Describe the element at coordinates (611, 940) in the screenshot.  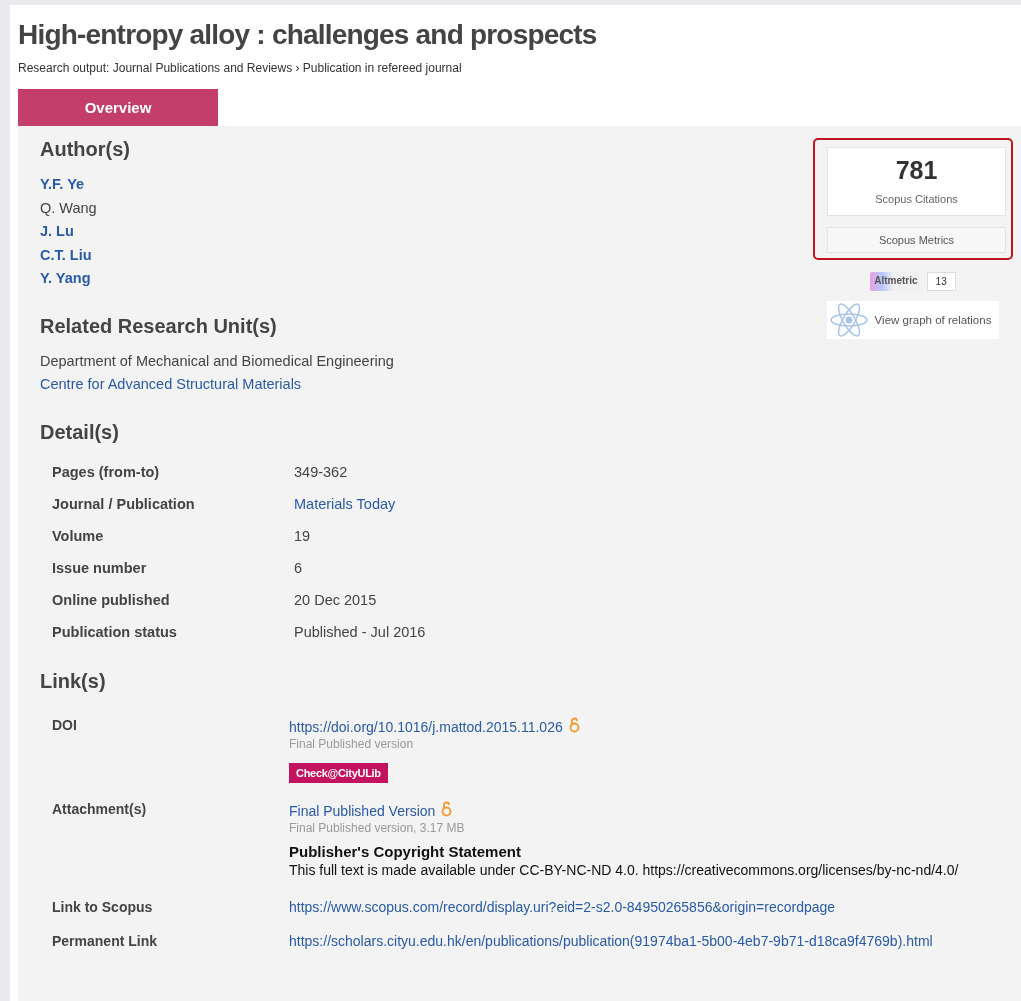
I see `link: https://scholars.cityu.edu.hk/en/publications/publication(91974ba1-5b00-4eb7-9b71-d18ca9f4769b).html` at that location.